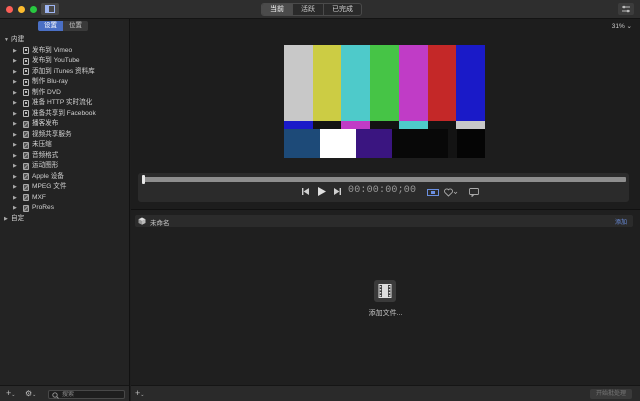 The image size is (640, 401). What do you see at coordinates (49, 186) in the screenshot?
I see `setting-item-label: MPEG 文件` at bounding box center [49, 186].